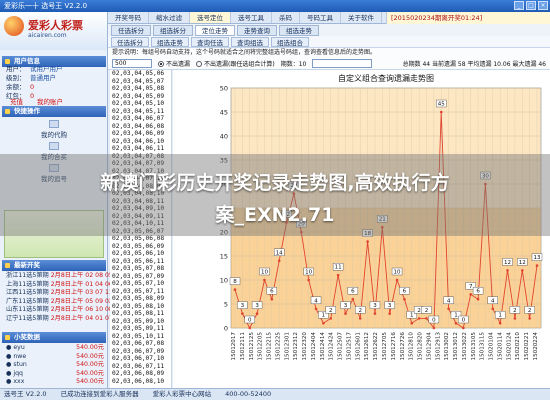  What do you see at coordinates (140, 367) in the screenshot?
I see `number-combo: 02,03,06,07,11` at bounding box center [140, 367].